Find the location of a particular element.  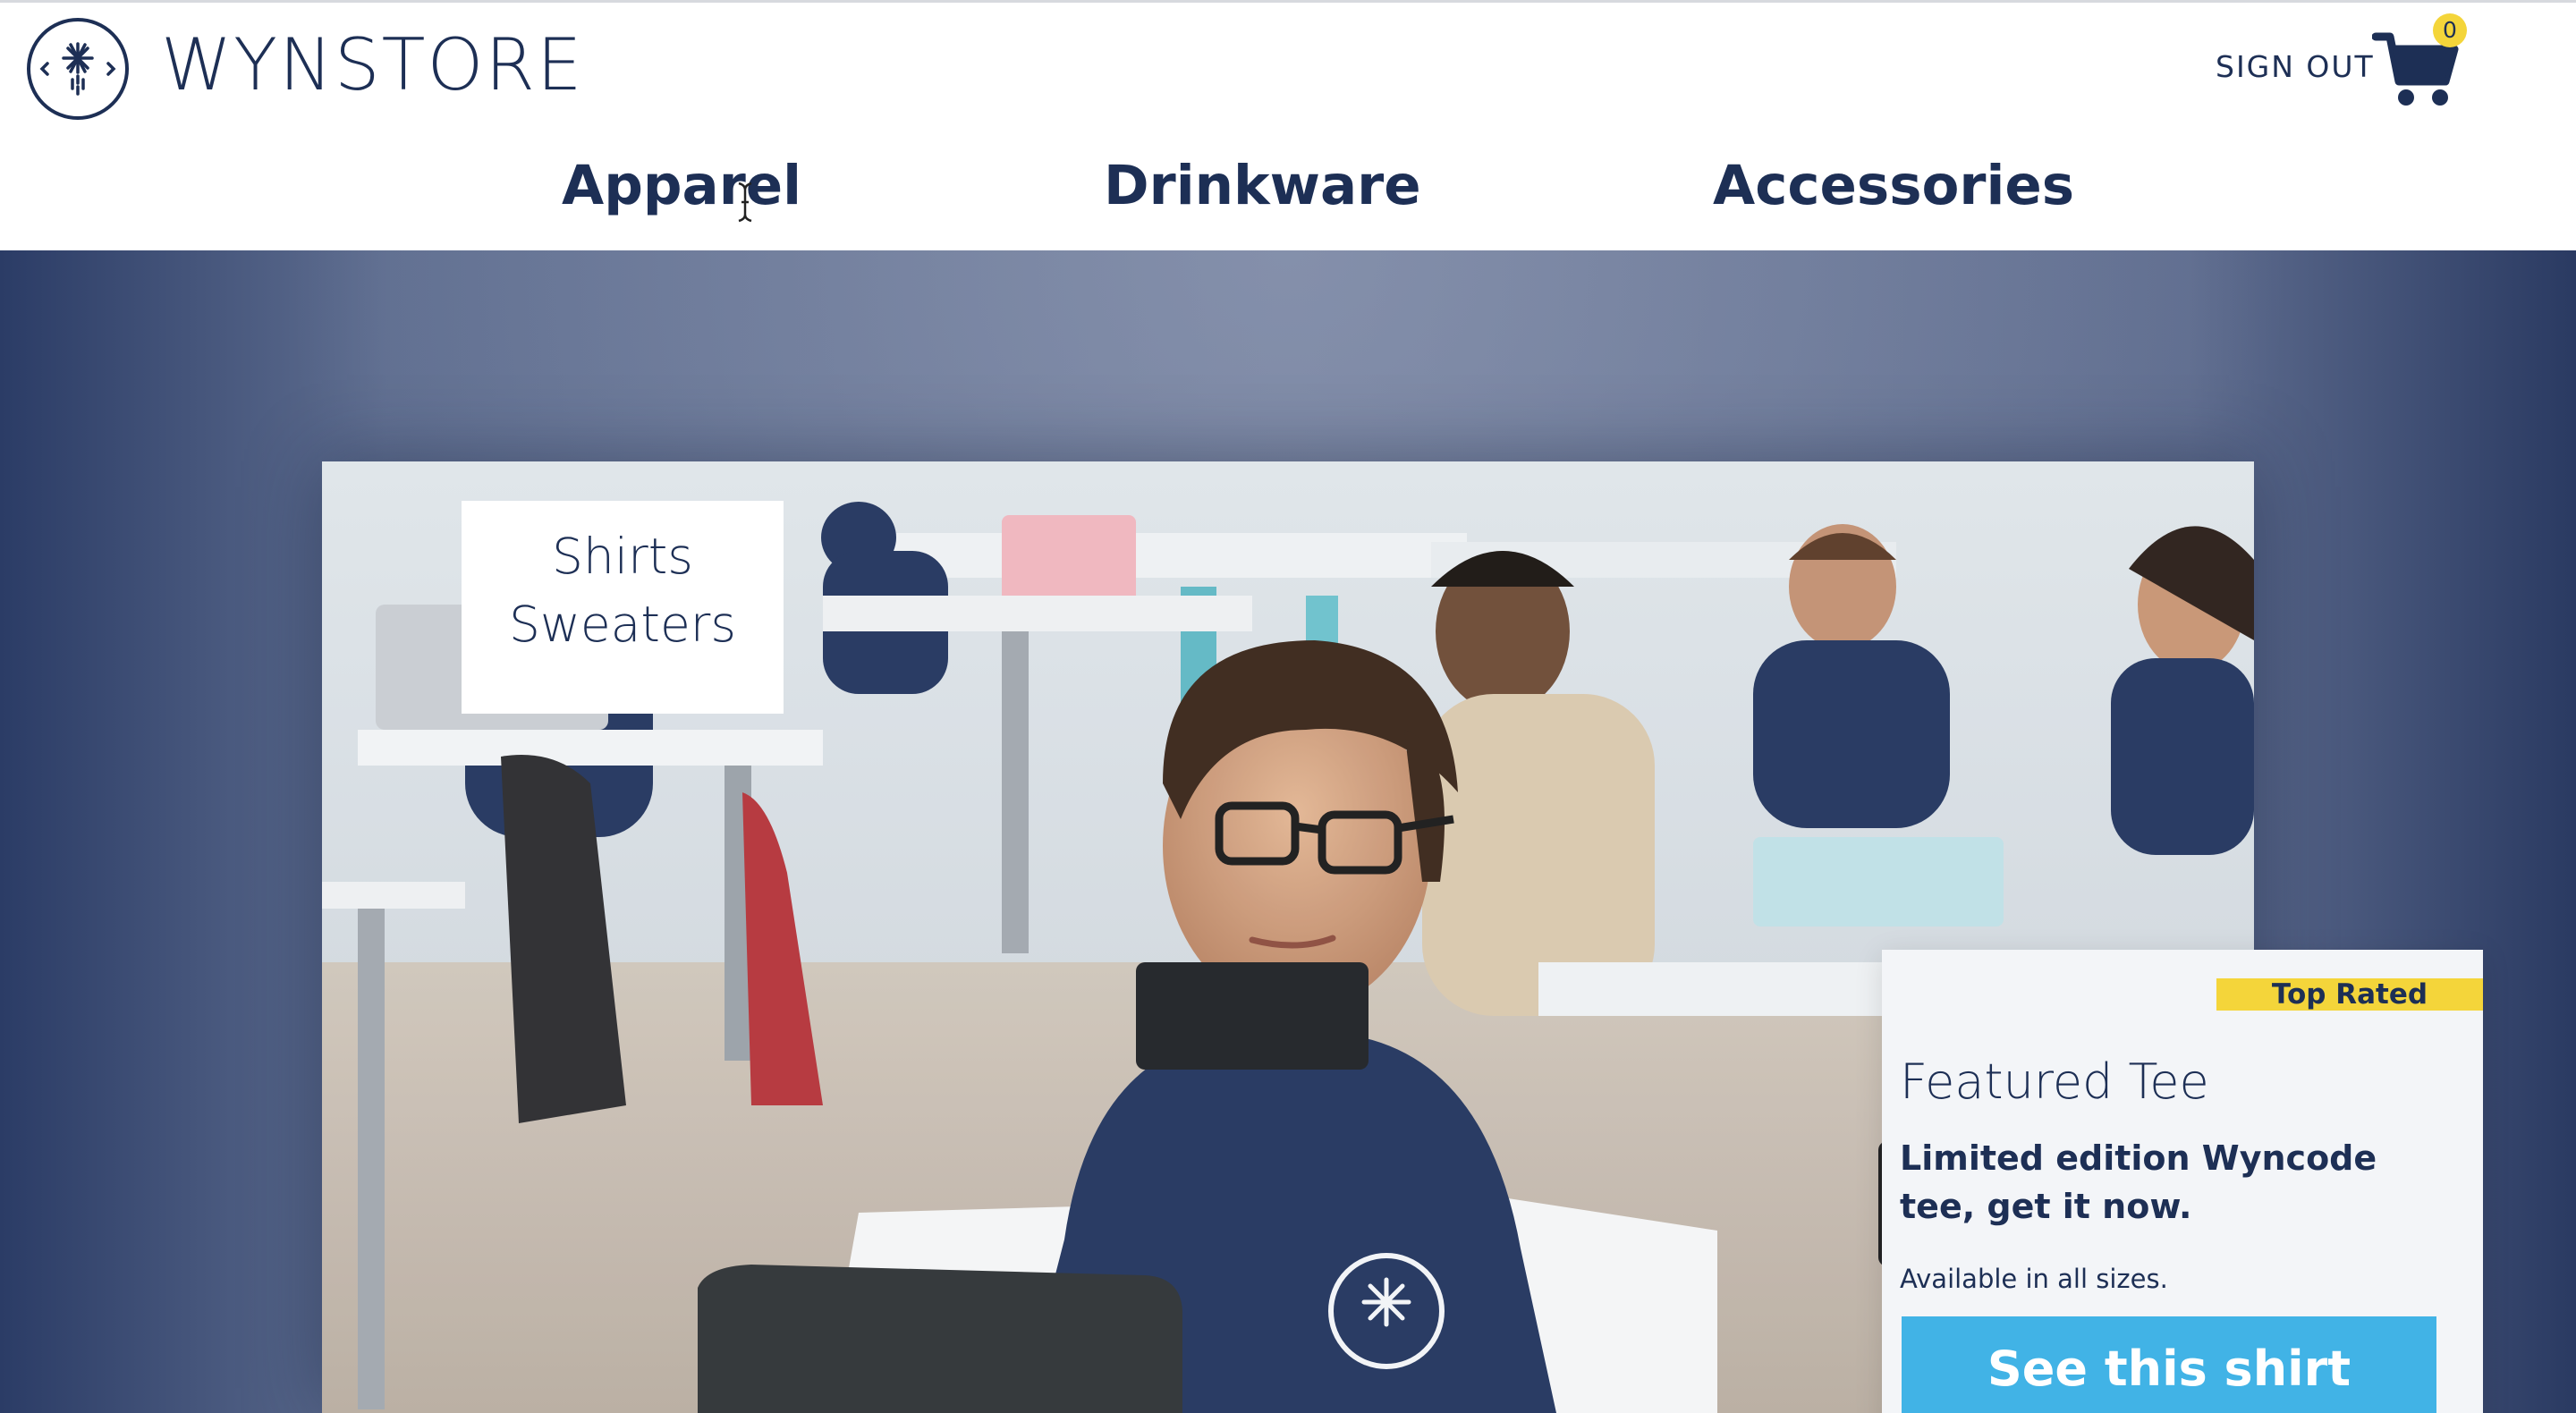

sign-out-link: SIGN OUT is located at coordinates (2295, 67).